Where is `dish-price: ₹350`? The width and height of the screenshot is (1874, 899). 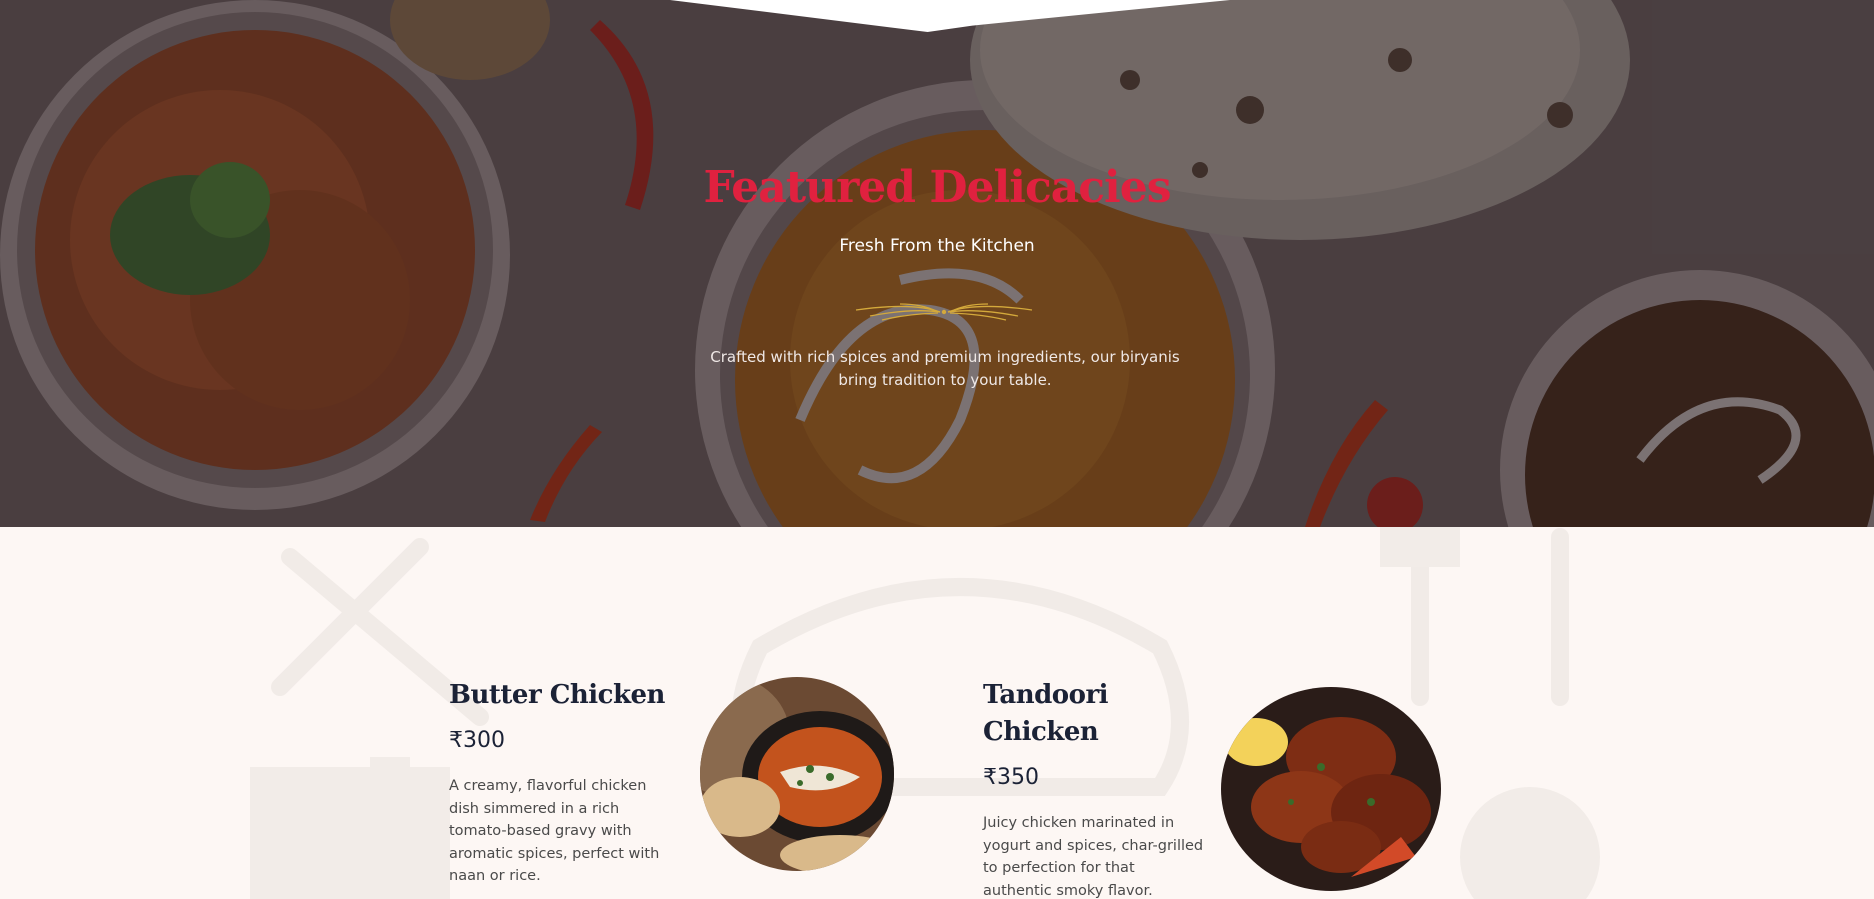 dish-price: ₹350 is located at coordinates (1011, 777).